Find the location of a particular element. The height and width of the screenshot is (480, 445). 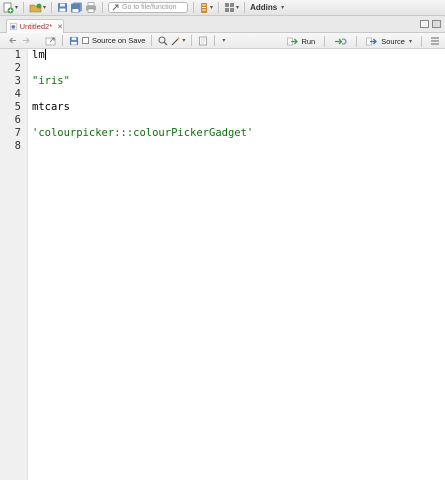

new-file-button: ▾ is located at coordinates (10, 8).